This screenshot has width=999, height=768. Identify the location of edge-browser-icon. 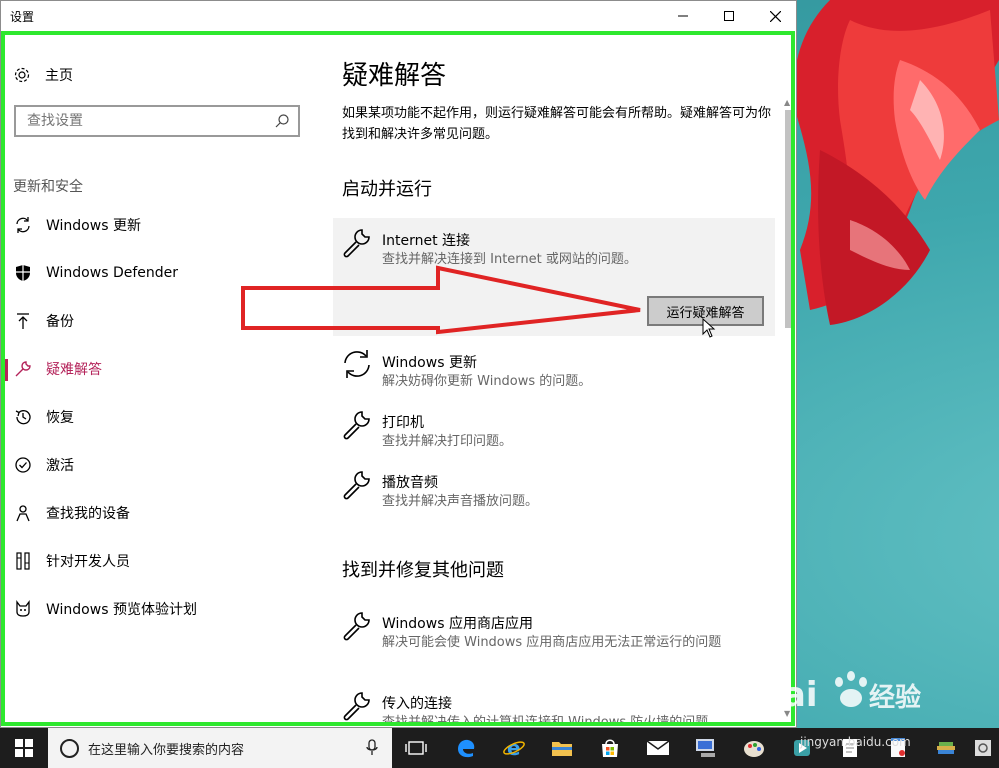
(466, 748).